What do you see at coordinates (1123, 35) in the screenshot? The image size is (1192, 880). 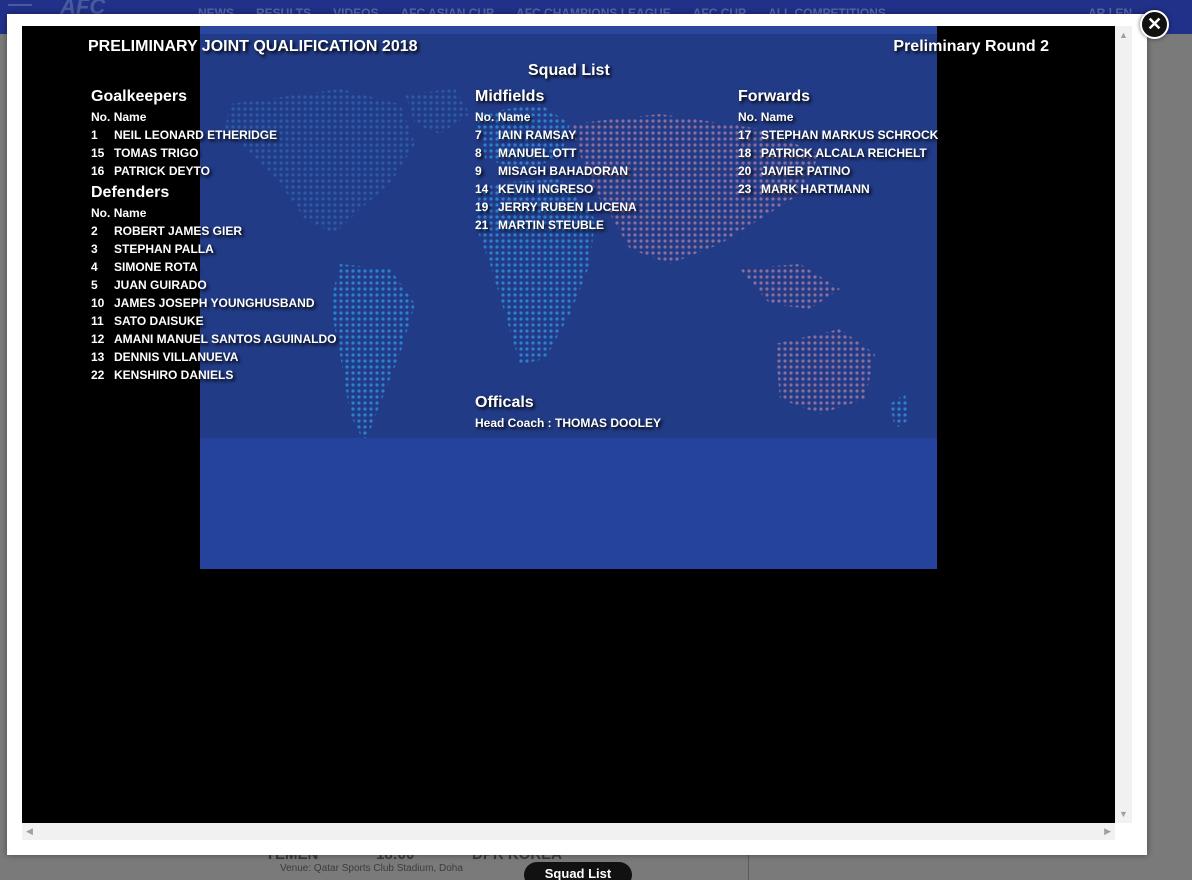 I see `scroll-up-icon: ▲` at bounding box center [1123, 35].